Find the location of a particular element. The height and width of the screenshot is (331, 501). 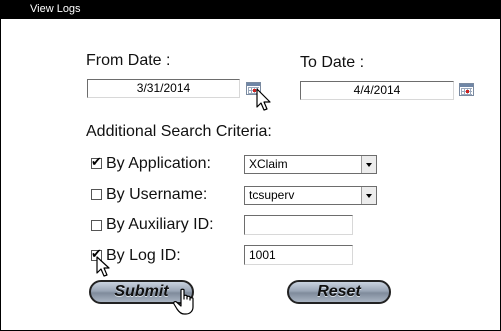

from-date-field: 3/31/2014 is located at coordinates (163, 88).